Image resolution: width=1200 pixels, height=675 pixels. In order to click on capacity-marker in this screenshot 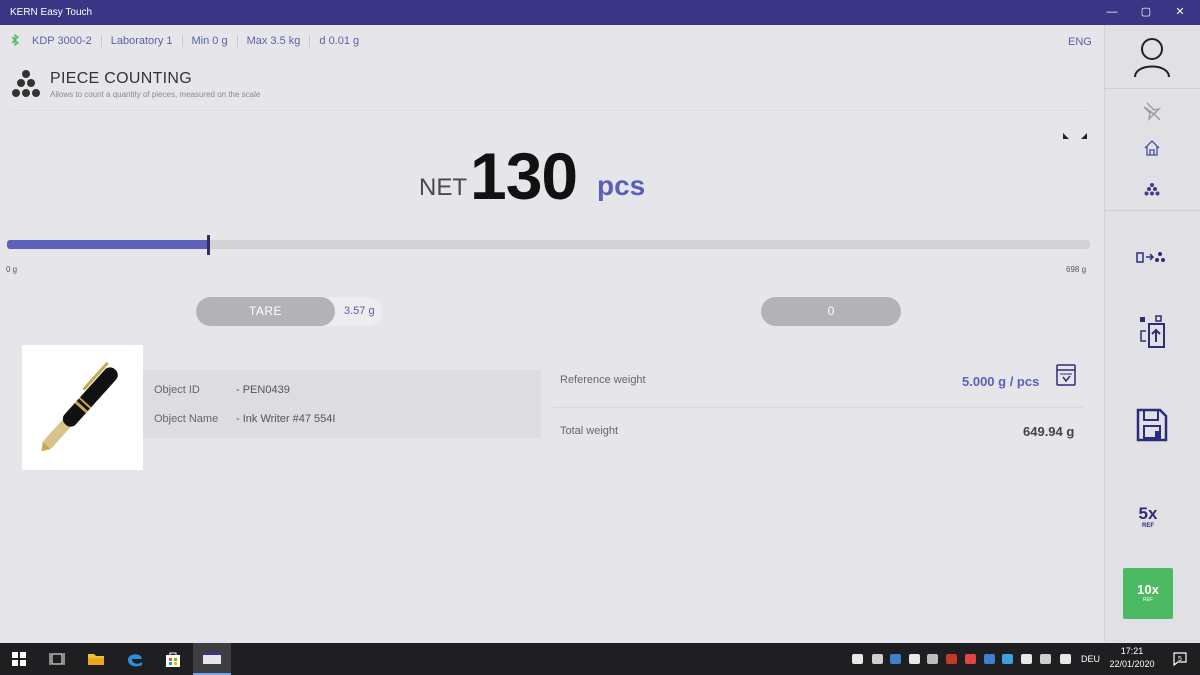, I will do `click(209, 245)`.